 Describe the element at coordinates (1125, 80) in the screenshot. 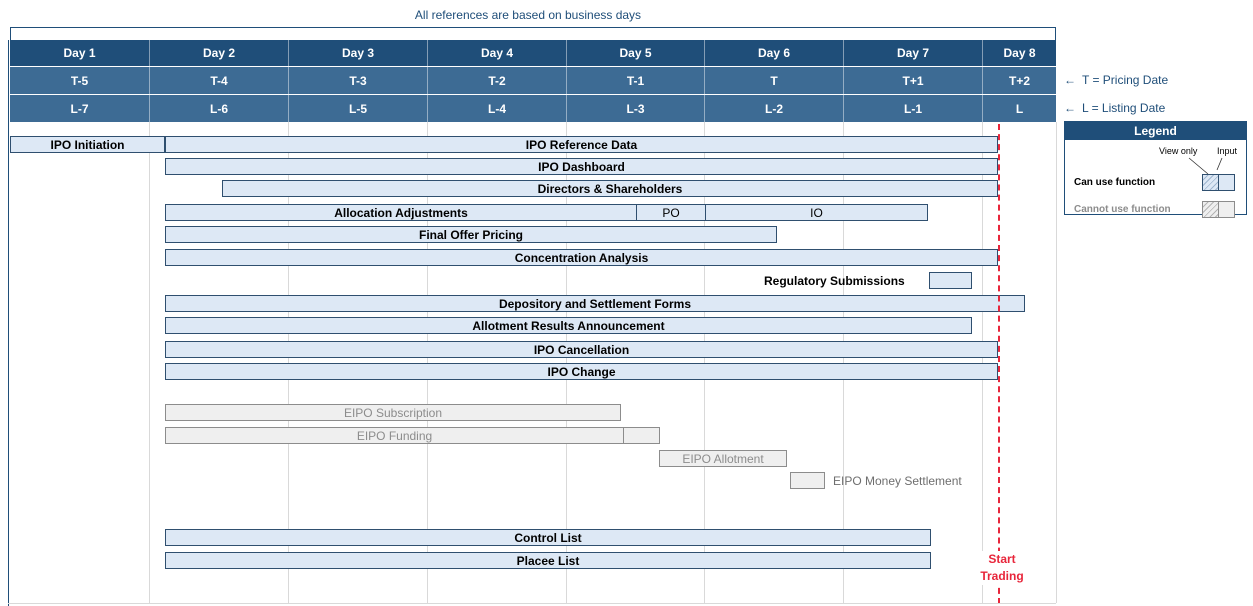

I see `pricing-date-label: T = Pricing Date` at that location.